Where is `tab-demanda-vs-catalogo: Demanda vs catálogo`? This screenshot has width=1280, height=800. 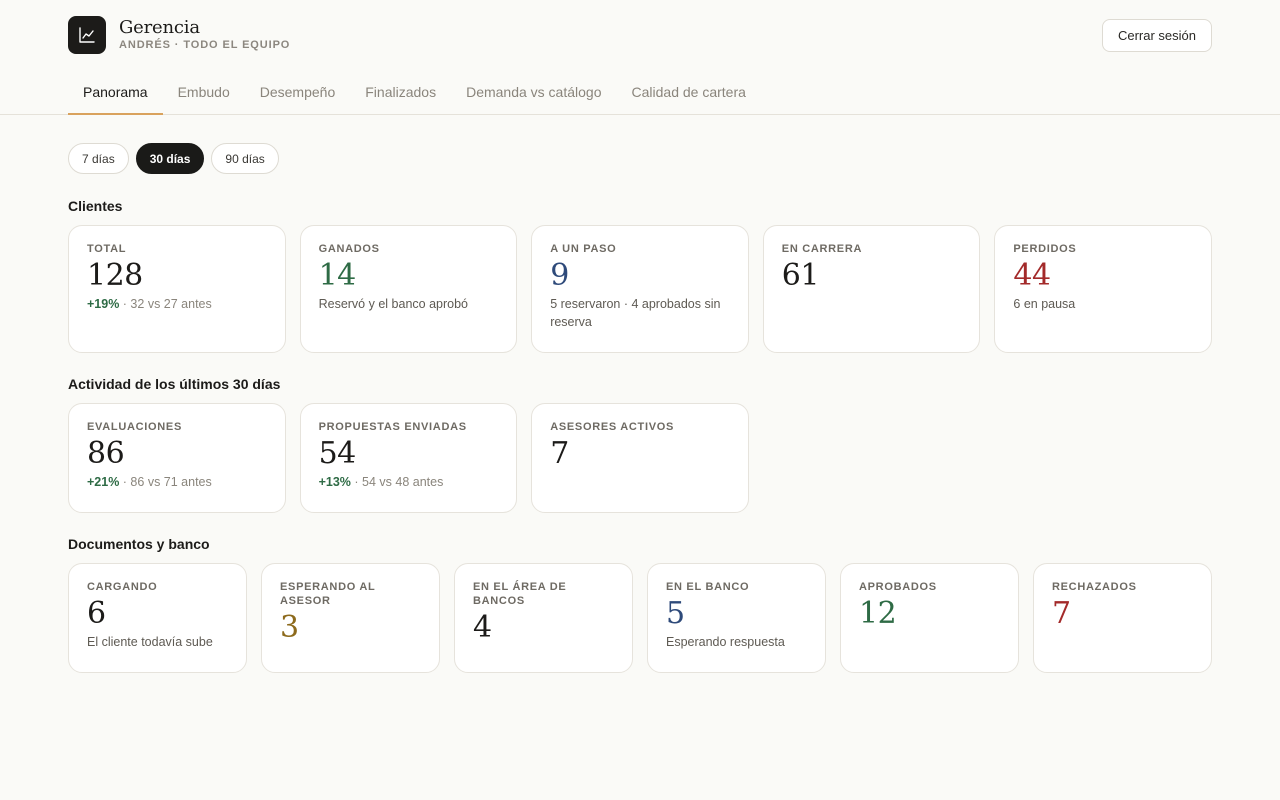 tab-demanda-vs-catalogo: Demanda vs catálogo is located at coordinates (533, 92).